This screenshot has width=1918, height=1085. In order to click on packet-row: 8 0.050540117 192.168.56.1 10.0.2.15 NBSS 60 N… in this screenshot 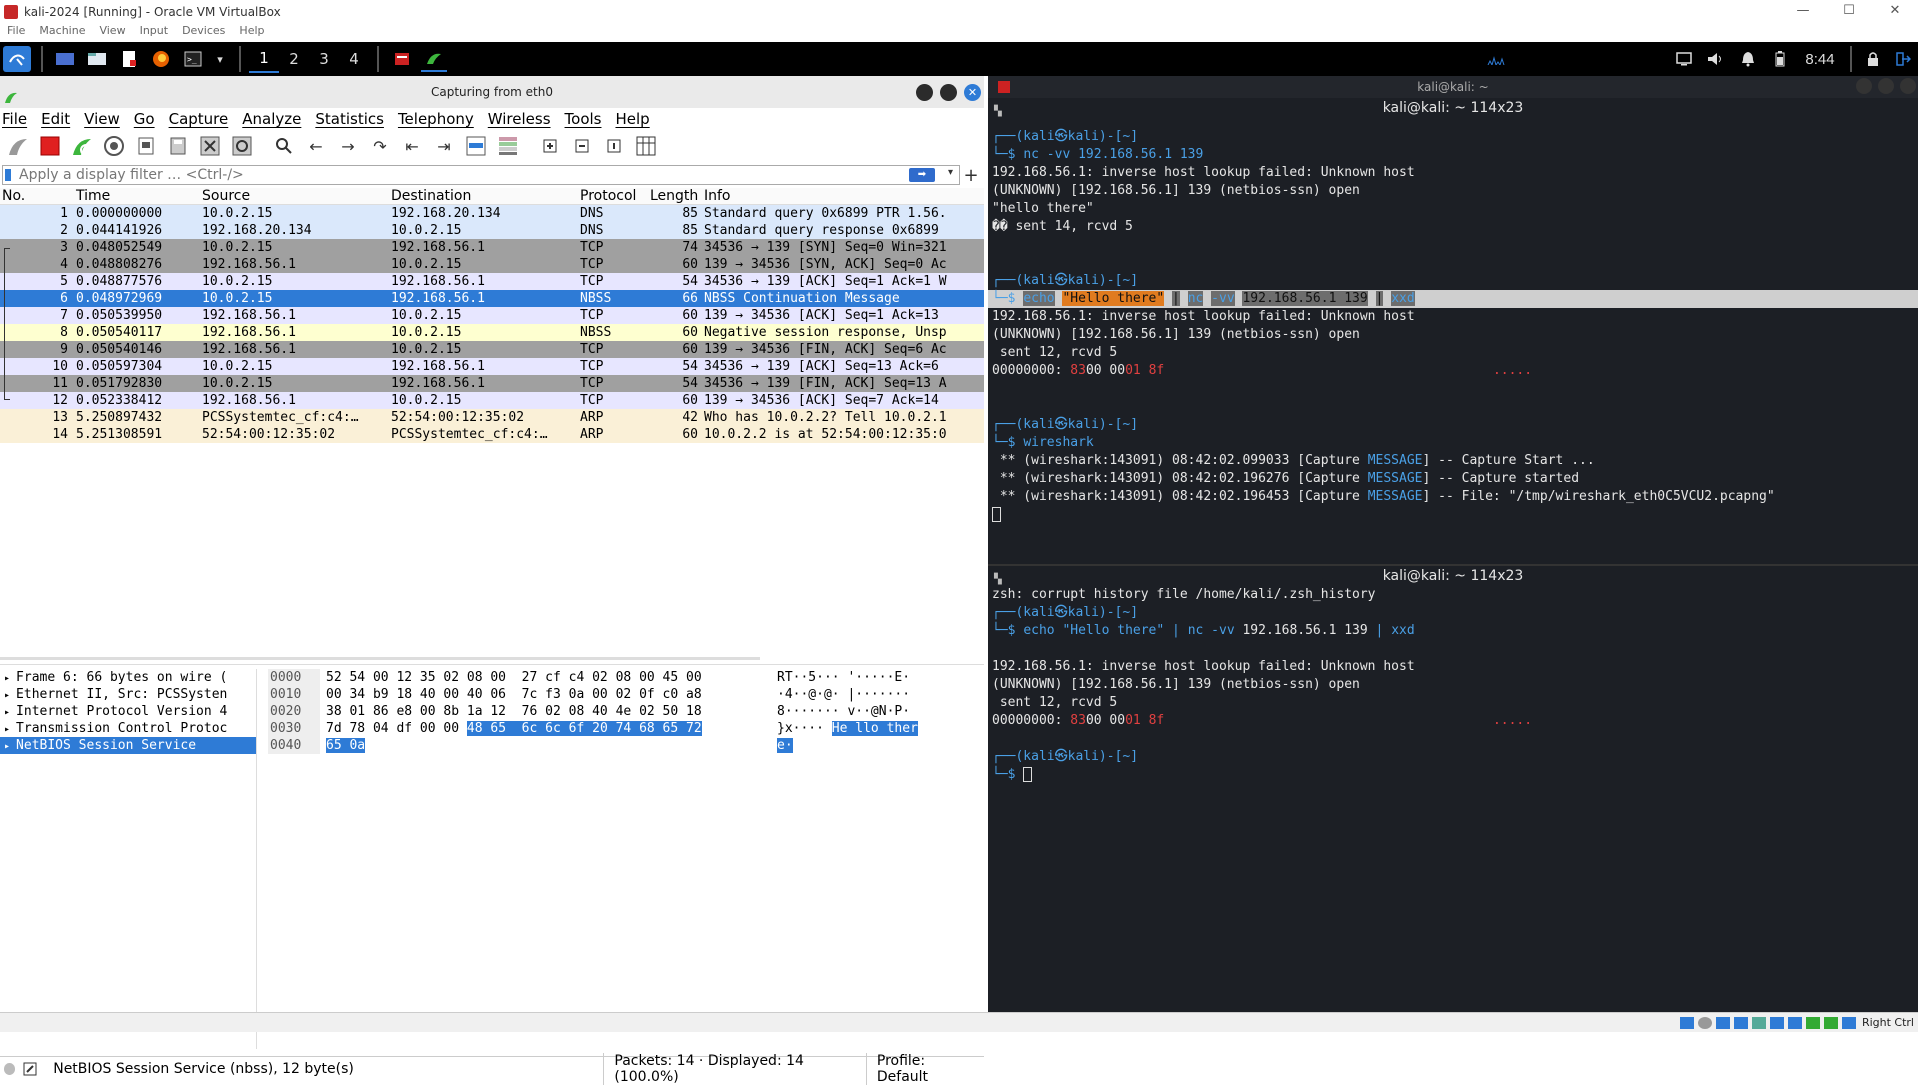, I will do `click(492, 332)`.